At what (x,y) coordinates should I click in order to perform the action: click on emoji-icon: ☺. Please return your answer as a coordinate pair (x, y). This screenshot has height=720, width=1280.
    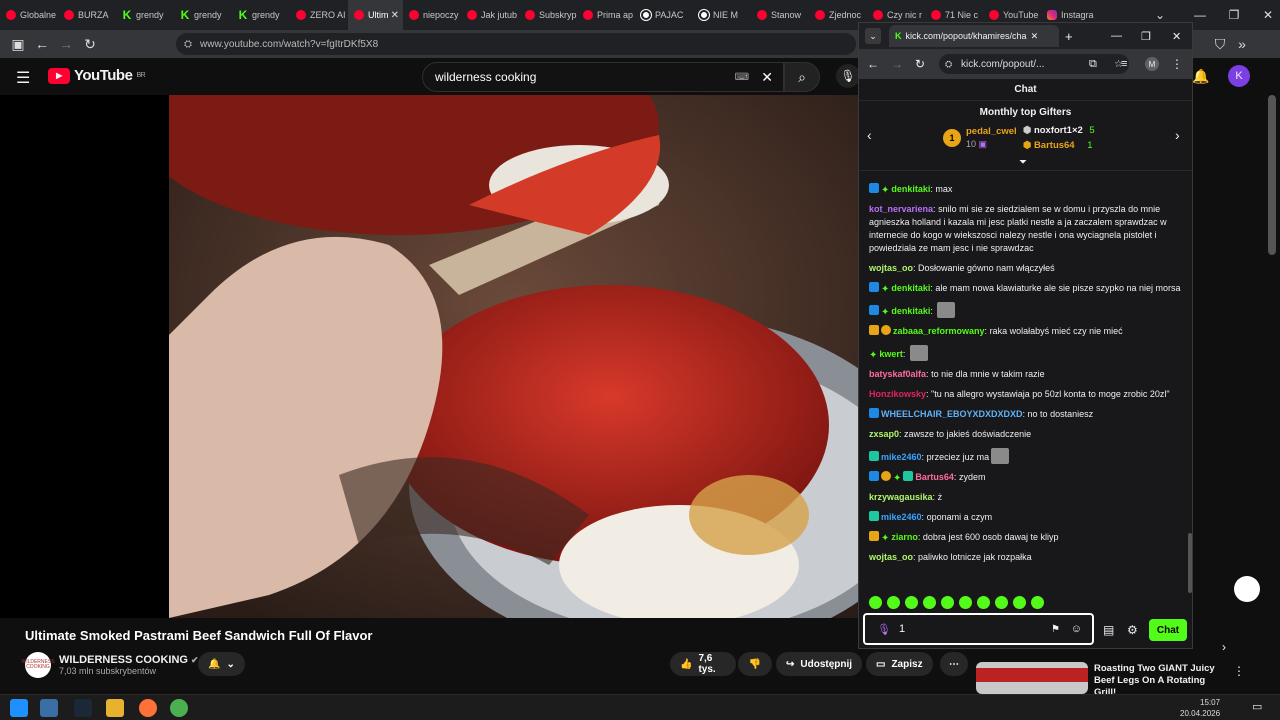
    Looking at the image, I should click on (1076, 629).